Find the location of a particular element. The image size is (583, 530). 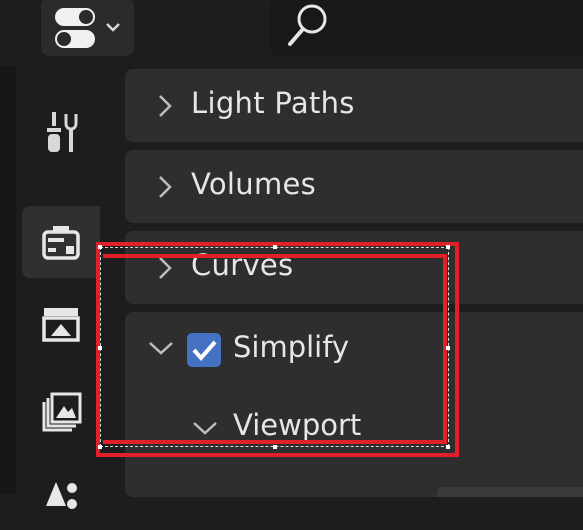

panel-label: Light Paths is located at coordinates (273, 103).